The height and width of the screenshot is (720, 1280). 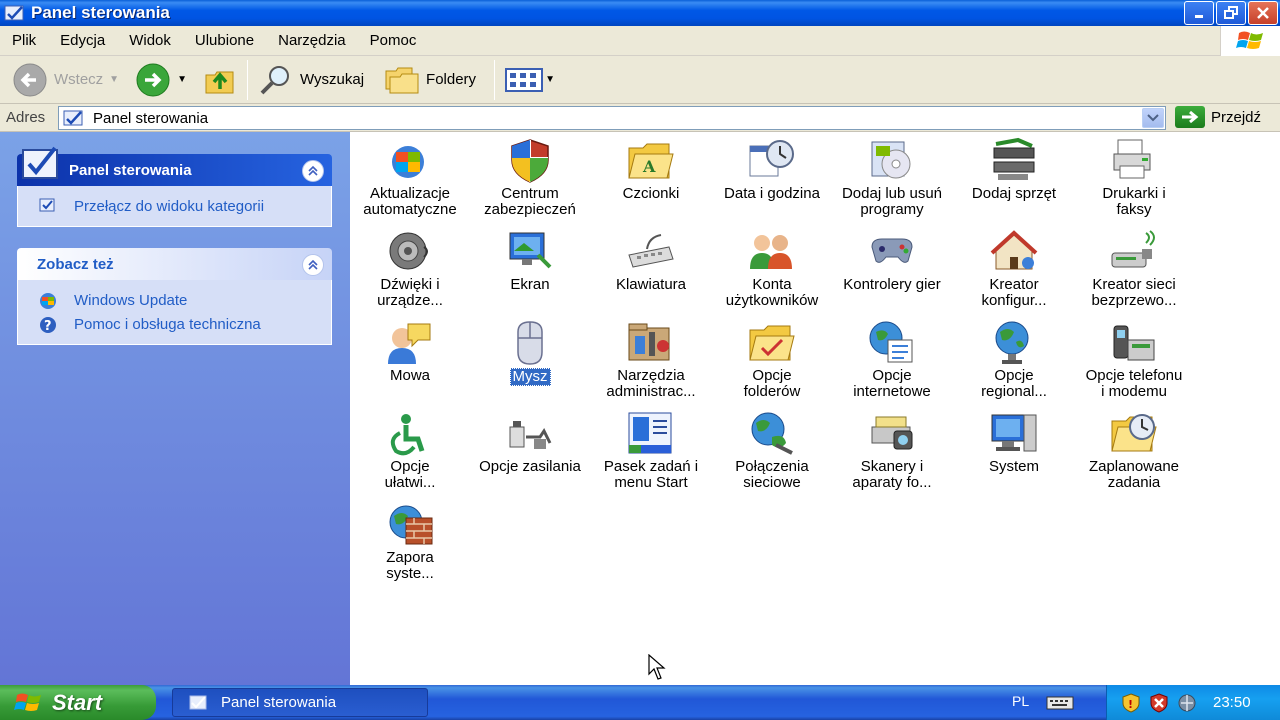 What do you see at coordinates (530, 177) in the screenshot?
I see `control-panel-item: Centrum zabezpieczeń` at bounding box center [530, 177].